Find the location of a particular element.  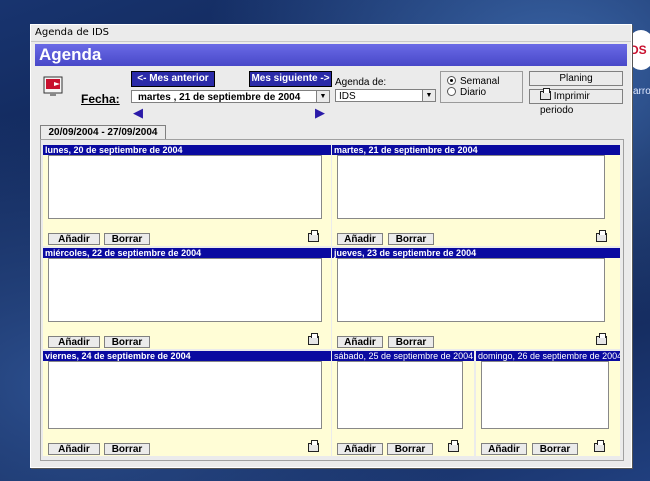

print-period-button: Imprimir periodo is located at coordinates (576, 102).